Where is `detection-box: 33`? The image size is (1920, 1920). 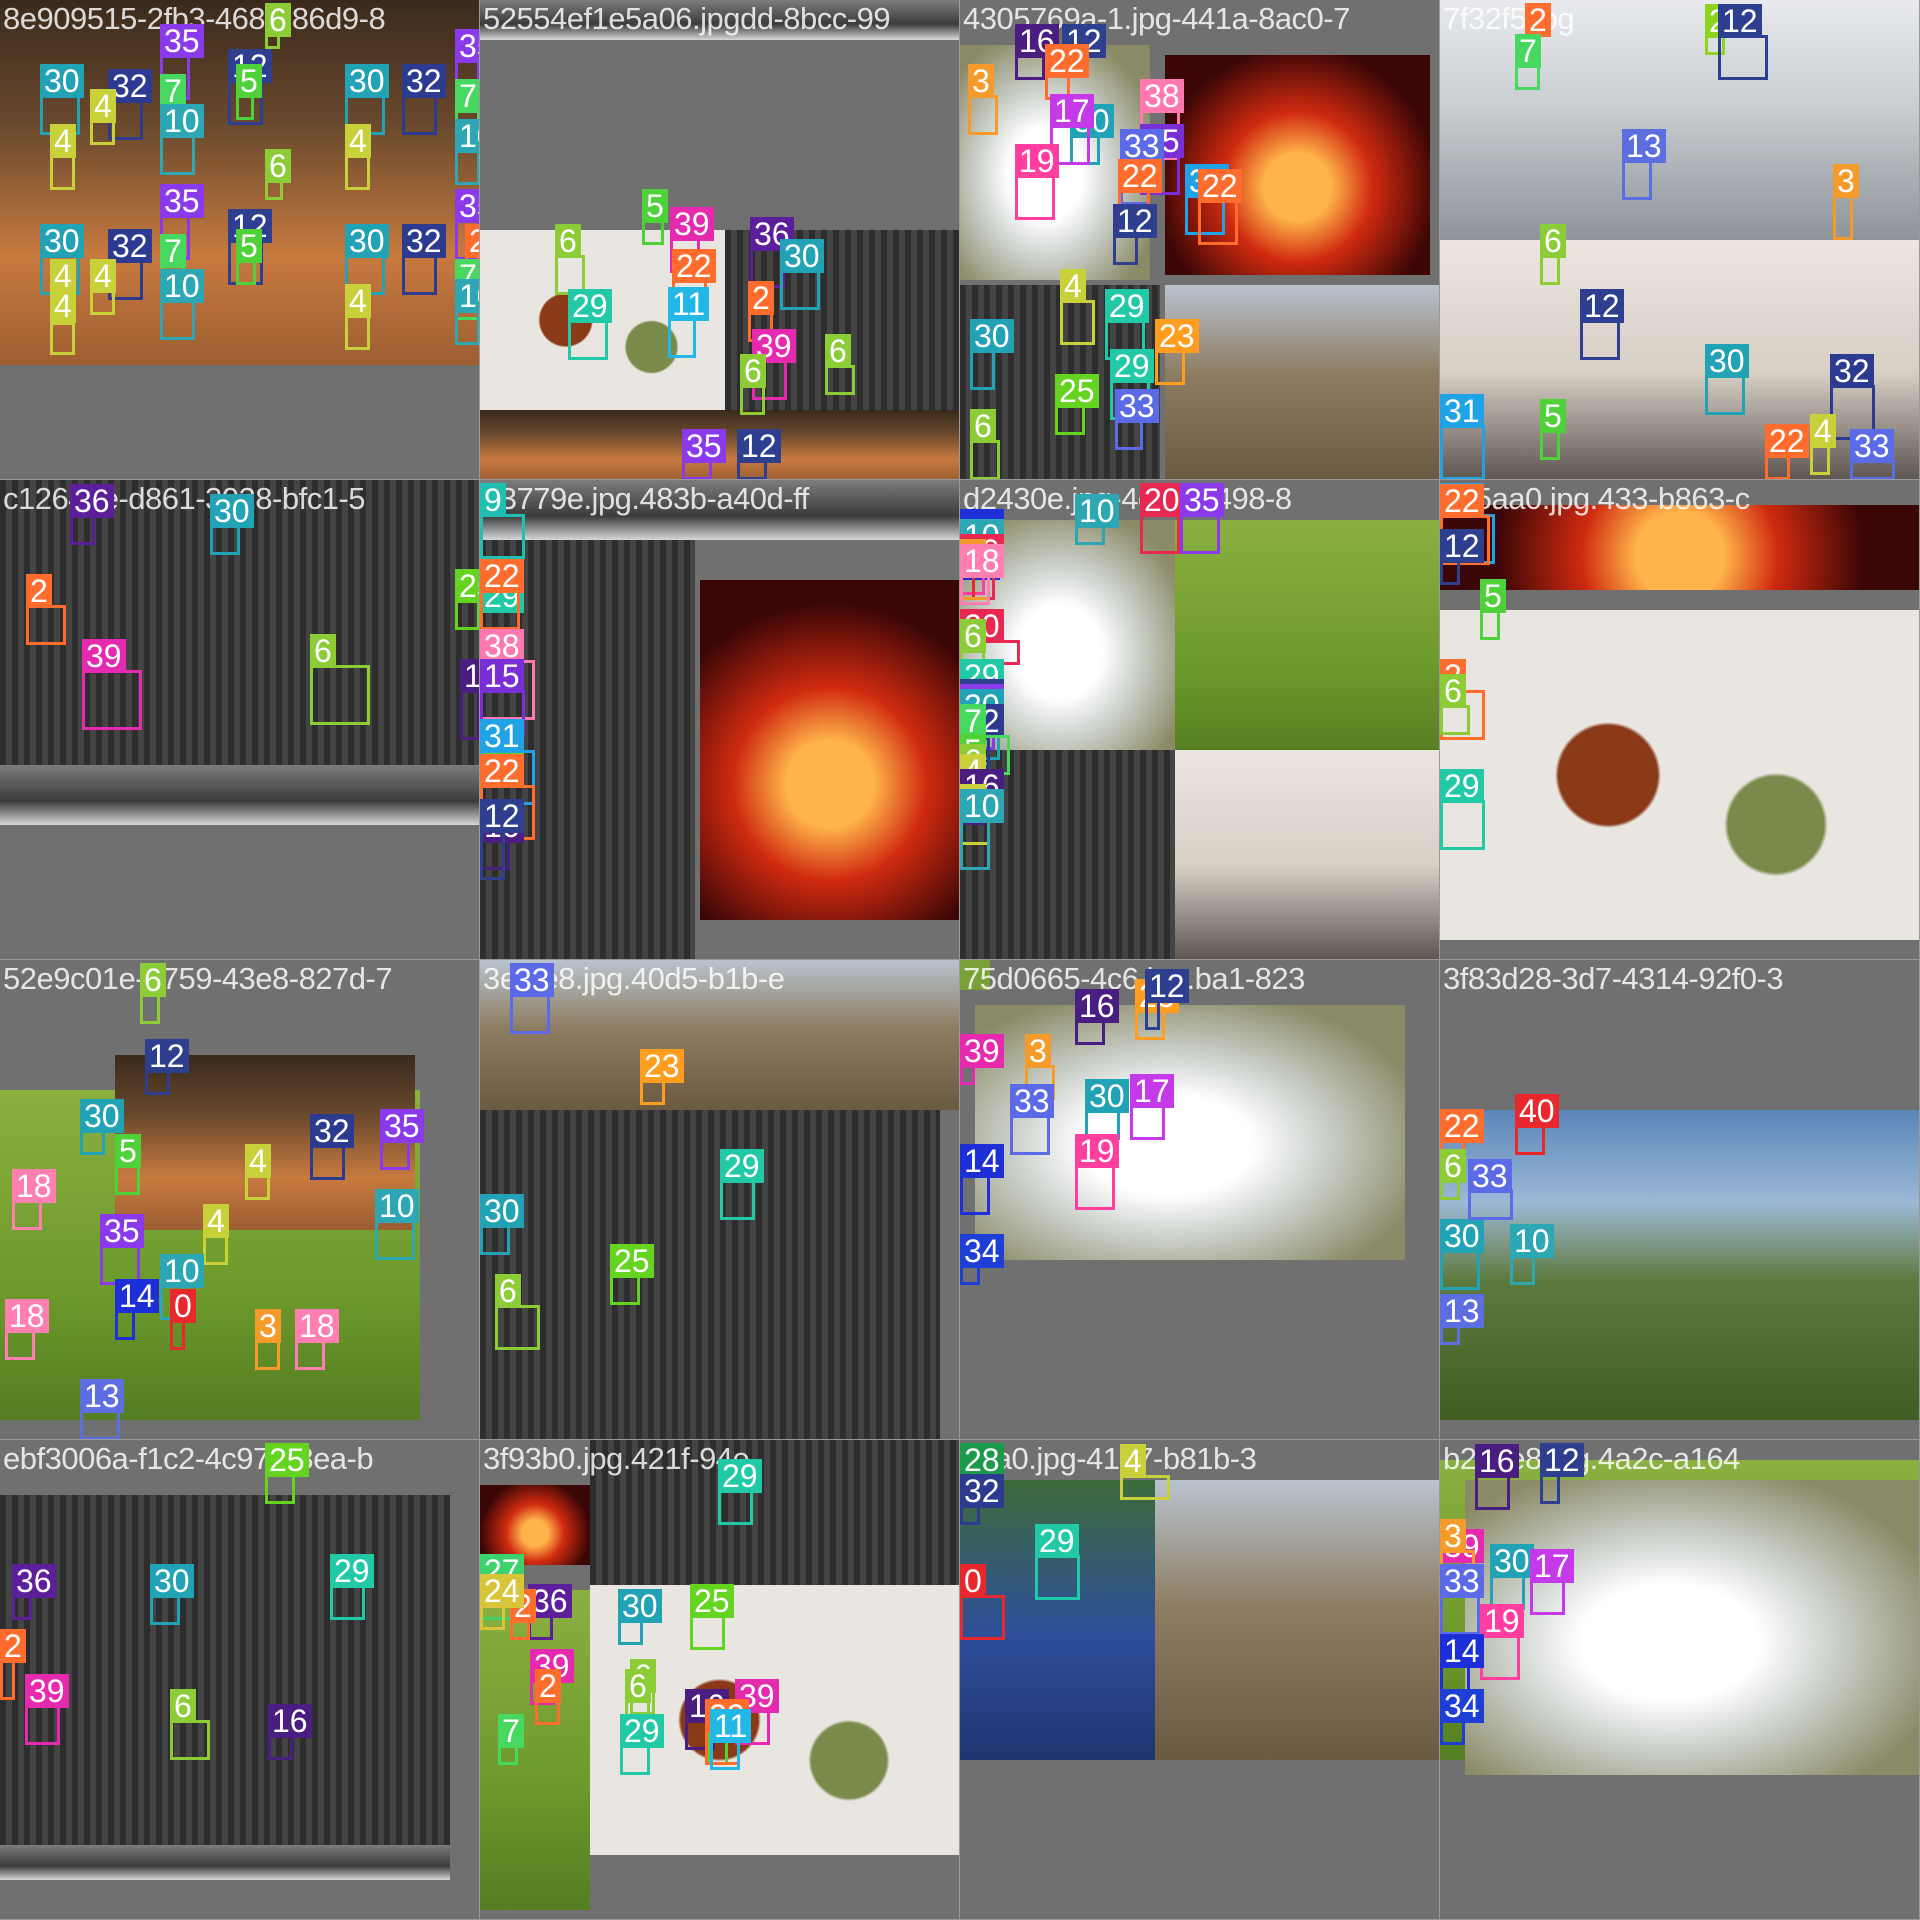
detection-box: 33 is located at coordinates (1490, 1189).